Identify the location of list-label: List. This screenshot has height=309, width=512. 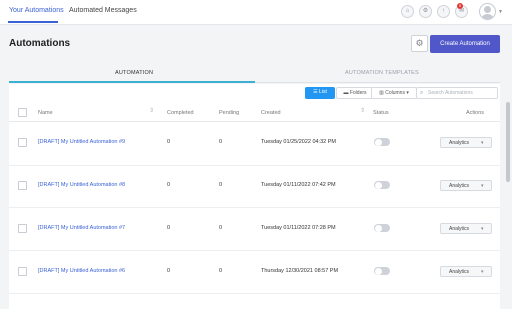
(323, 92).